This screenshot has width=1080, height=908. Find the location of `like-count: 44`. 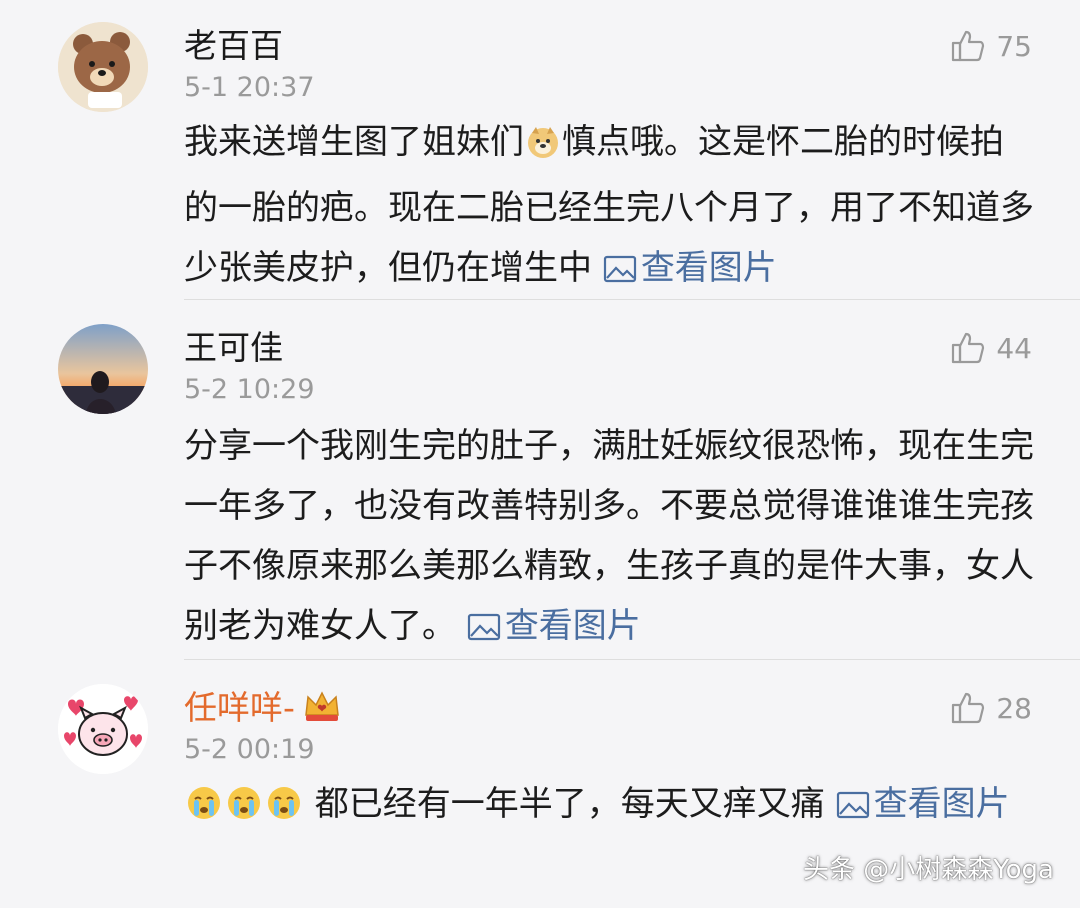

like-count: 44 is located at coordinates (1014, 348).